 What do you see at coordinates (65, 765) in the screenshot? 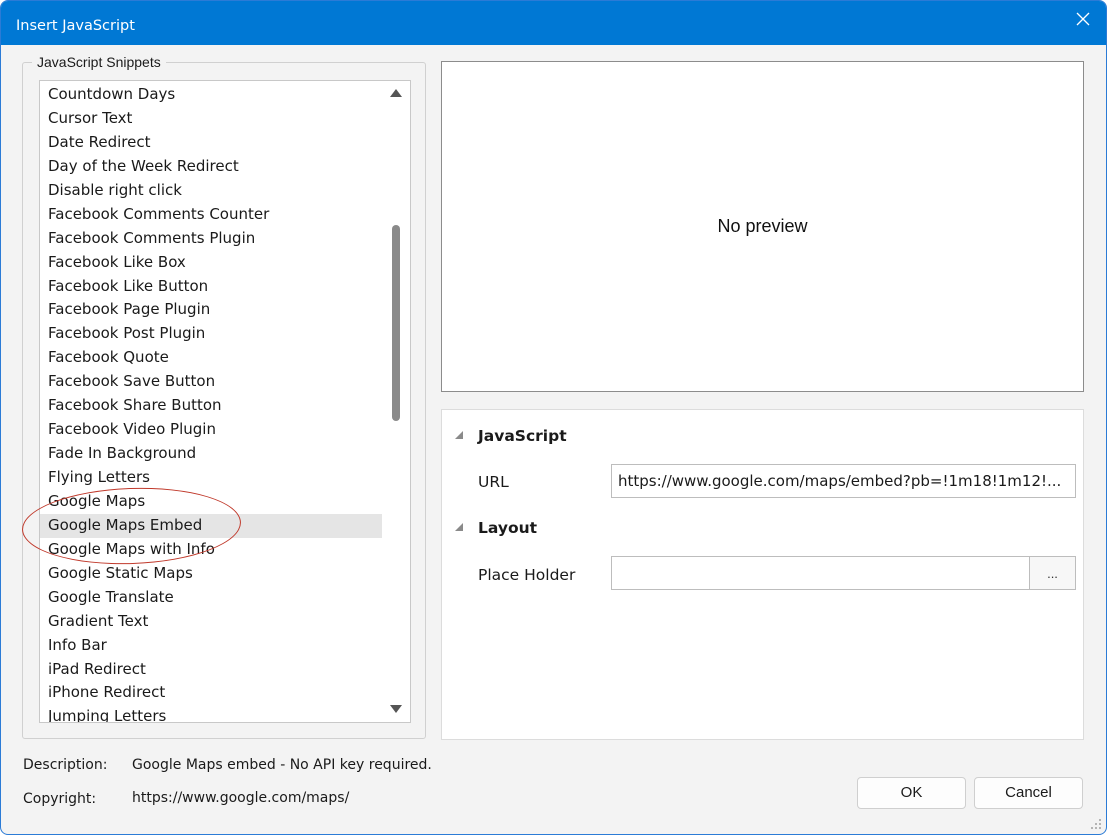
I see `description-label: Description:` at bounding box center [65, 765].